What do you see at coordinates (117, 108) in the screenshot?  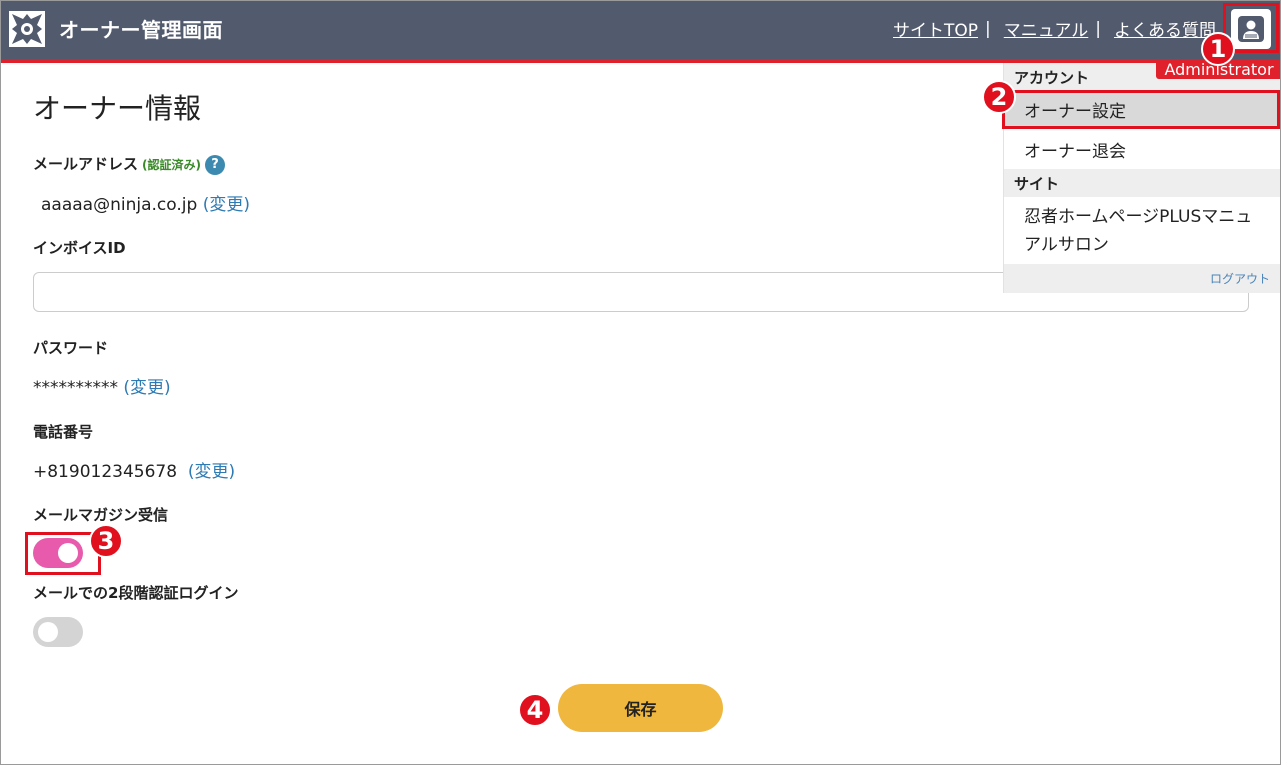 I see `page-title: オーナー情報` at bounding box center [117, 108].